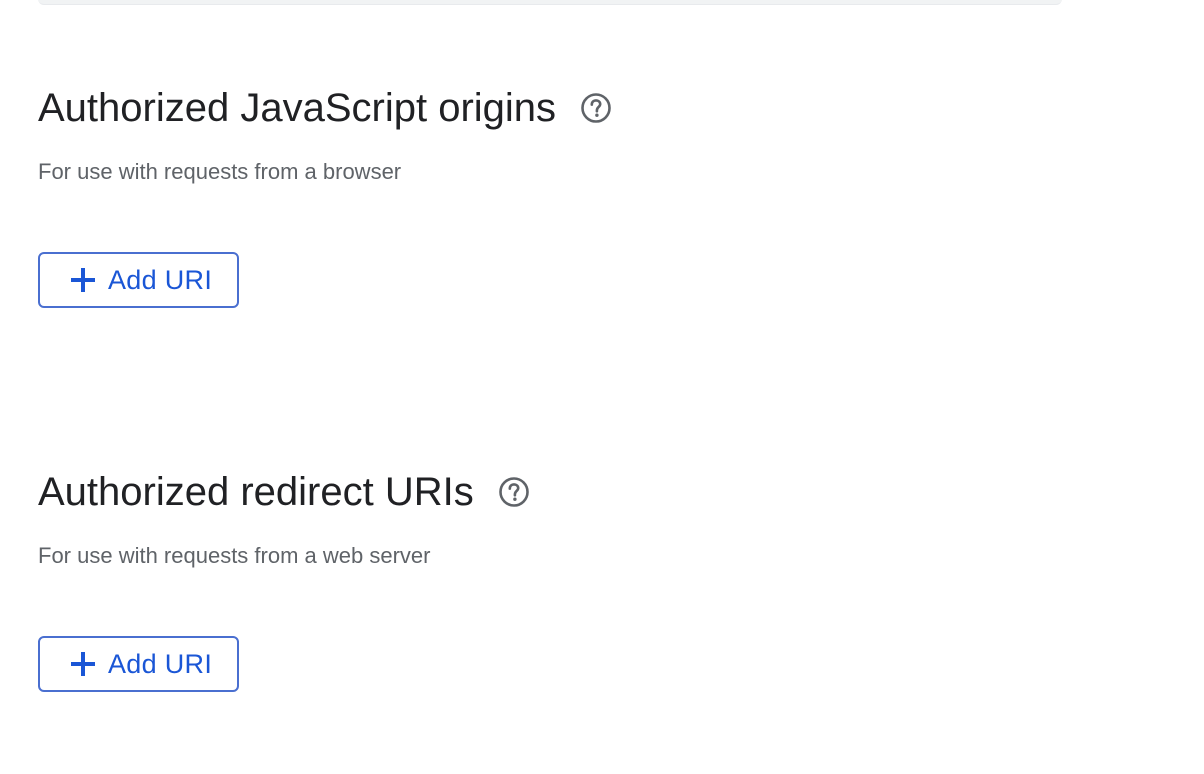 The image size is (1204, 774). I want to click on add-js-origin-uri-button: Add URI, so click(138, 280).